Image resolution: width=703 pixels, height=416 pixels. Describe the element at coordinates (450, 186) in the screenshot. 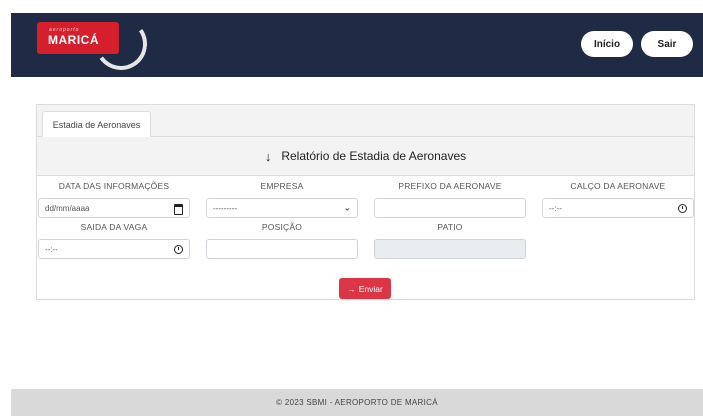

I see `prefixo-aeronave-label: PREFIXO DA AERONAVE` at that location.